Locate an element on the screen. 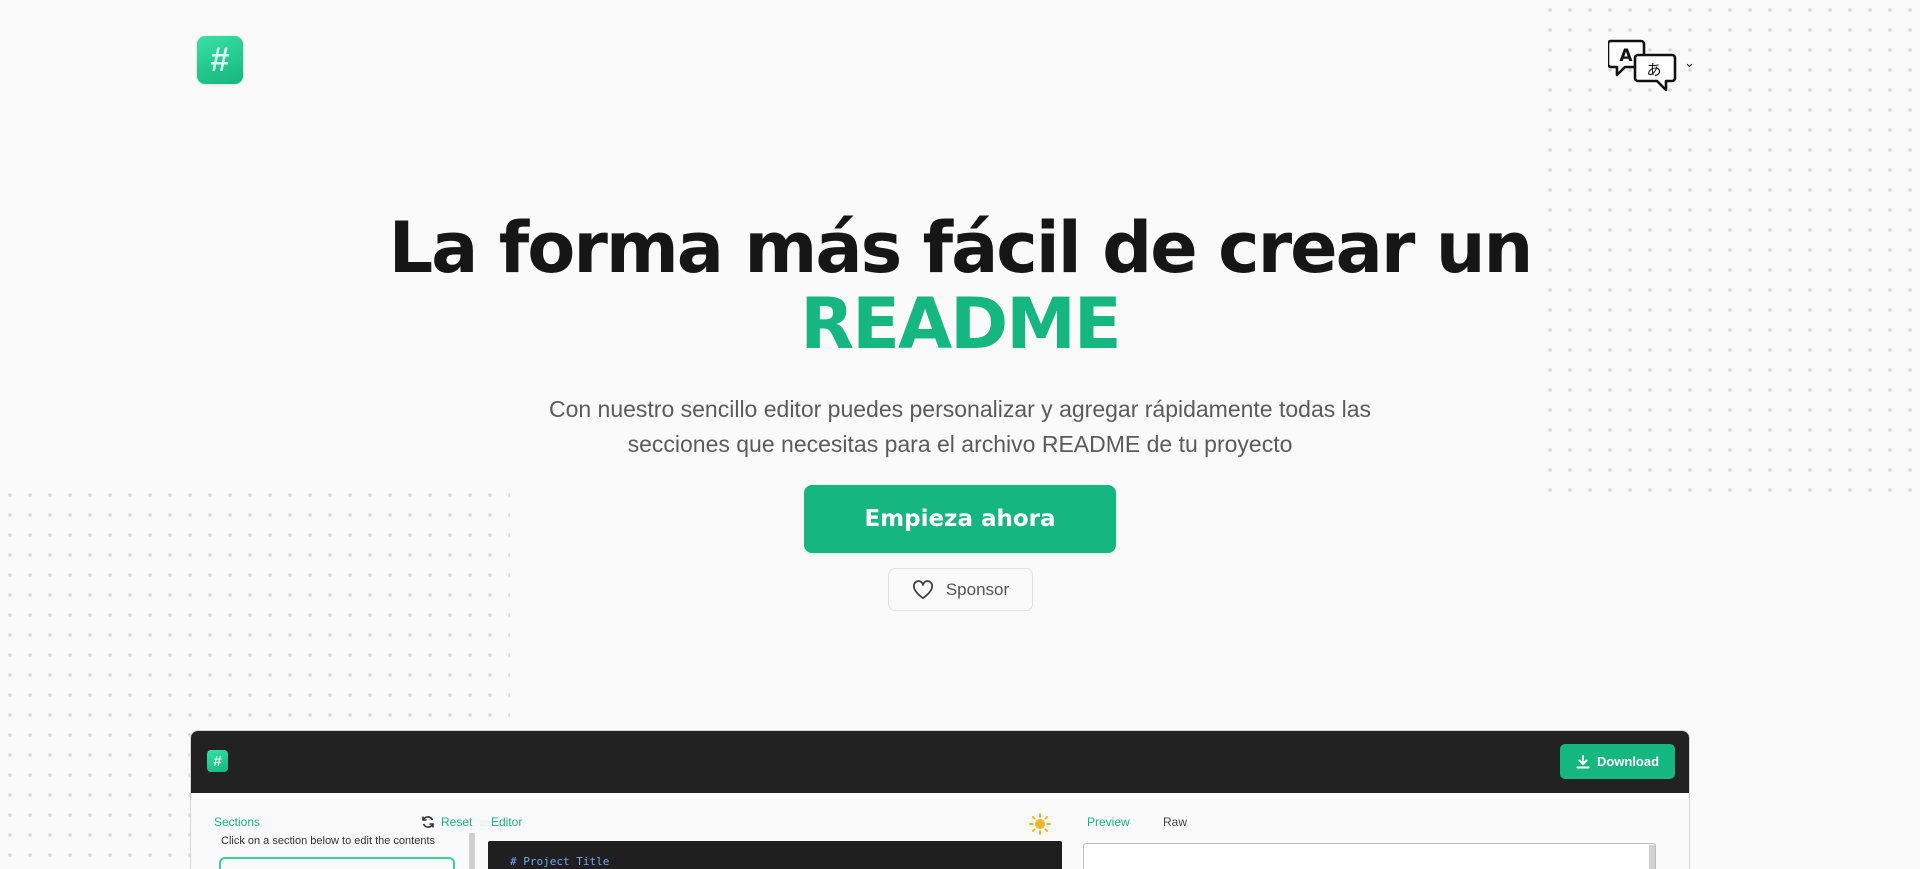 This screenshot has width=1920, height=869. chevron-down-icon: ⌄ is located at coordinates (1689, 62).